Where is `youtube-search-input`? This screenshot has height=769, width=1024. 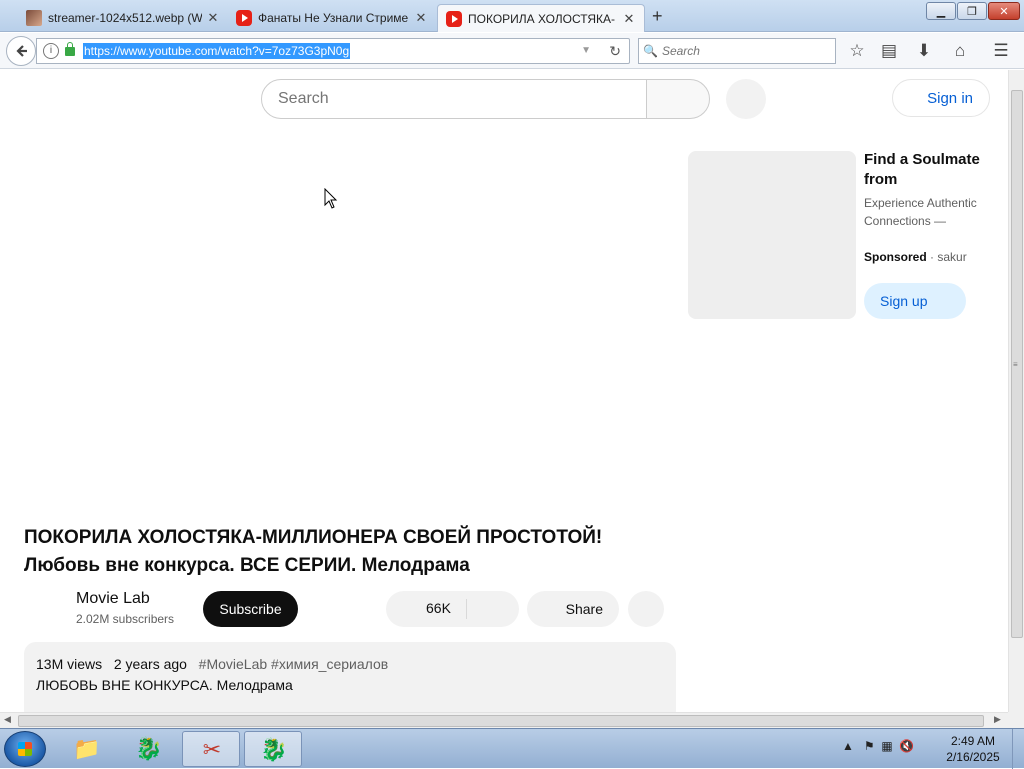 youtube-search-input is located at coordinates (448, 99).